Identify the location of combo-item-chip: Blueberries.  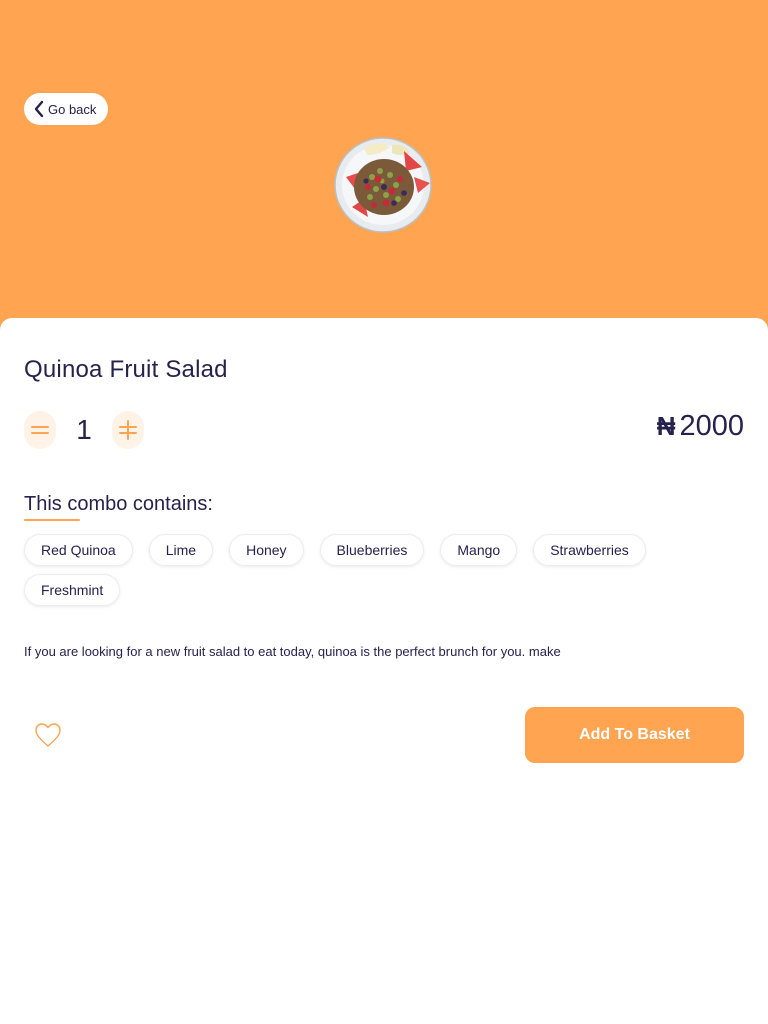
(372, 550).